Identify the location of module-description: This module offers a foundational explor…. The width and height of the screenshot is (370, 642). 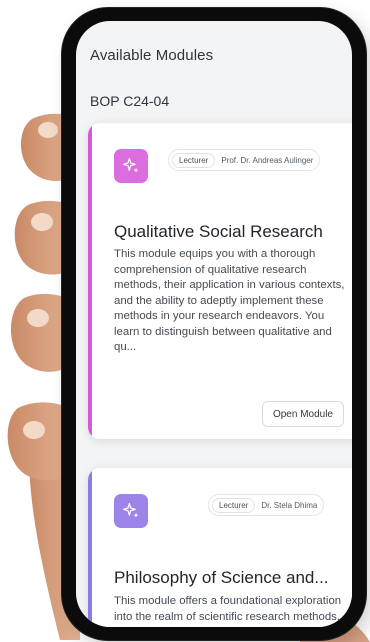
(228, 611).